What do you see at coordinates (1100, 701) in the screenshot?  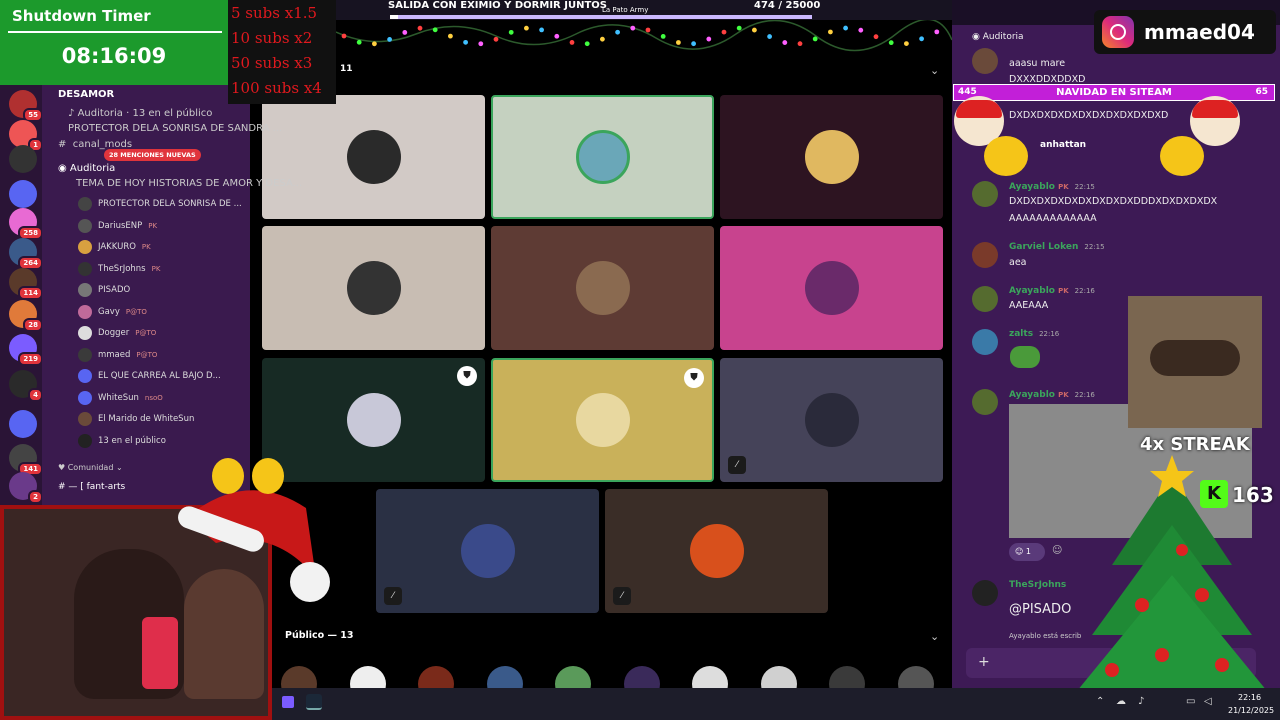 I see `chevron-up-icon: ⌃` at bounding box center [1100, 701].